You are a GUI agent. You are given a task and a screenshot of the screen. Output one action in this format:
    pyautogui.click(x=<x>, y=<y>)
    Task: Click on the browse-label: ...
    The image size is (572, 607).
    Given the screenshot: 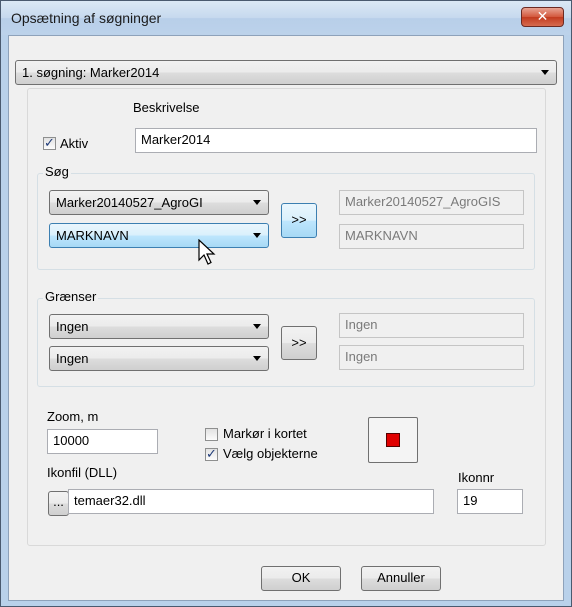 What is the action you would take?
    pyautogui.click(x=58, y=501)
    